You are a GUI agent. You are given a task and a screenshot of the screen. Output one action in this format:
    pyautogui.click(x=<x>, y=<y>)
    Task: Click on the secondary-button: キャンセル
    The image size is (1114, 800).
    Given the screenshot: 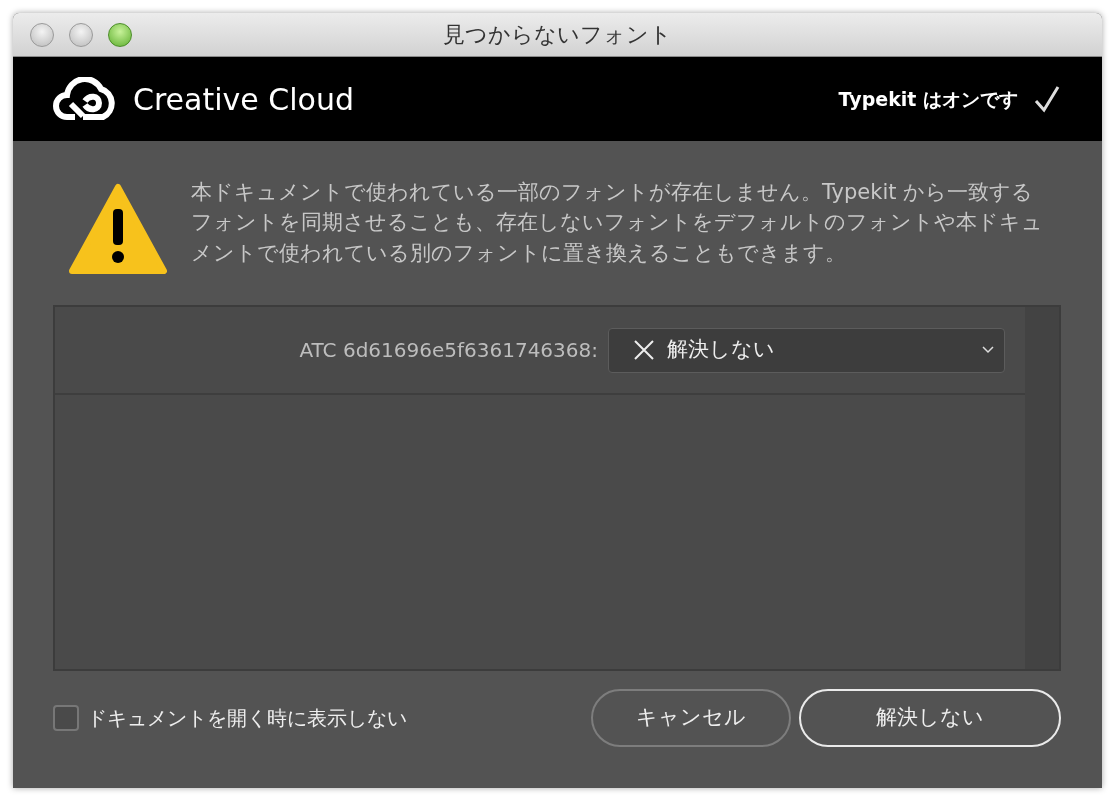 What is the action you would take?
    pyautogui.click(x=691, y=718)
    